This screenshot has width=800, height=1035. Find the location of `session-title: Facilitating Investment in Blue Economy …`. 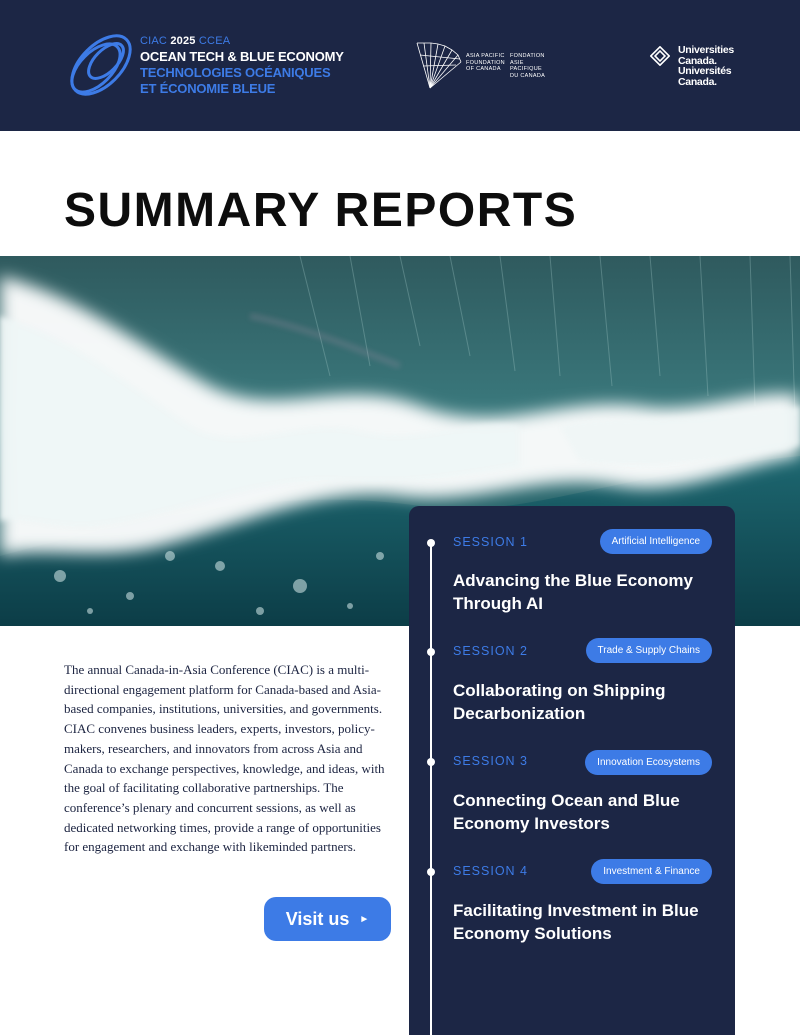

session-title: Facilitating Investment in Blue Economy … is located at coordinates (576, 922).